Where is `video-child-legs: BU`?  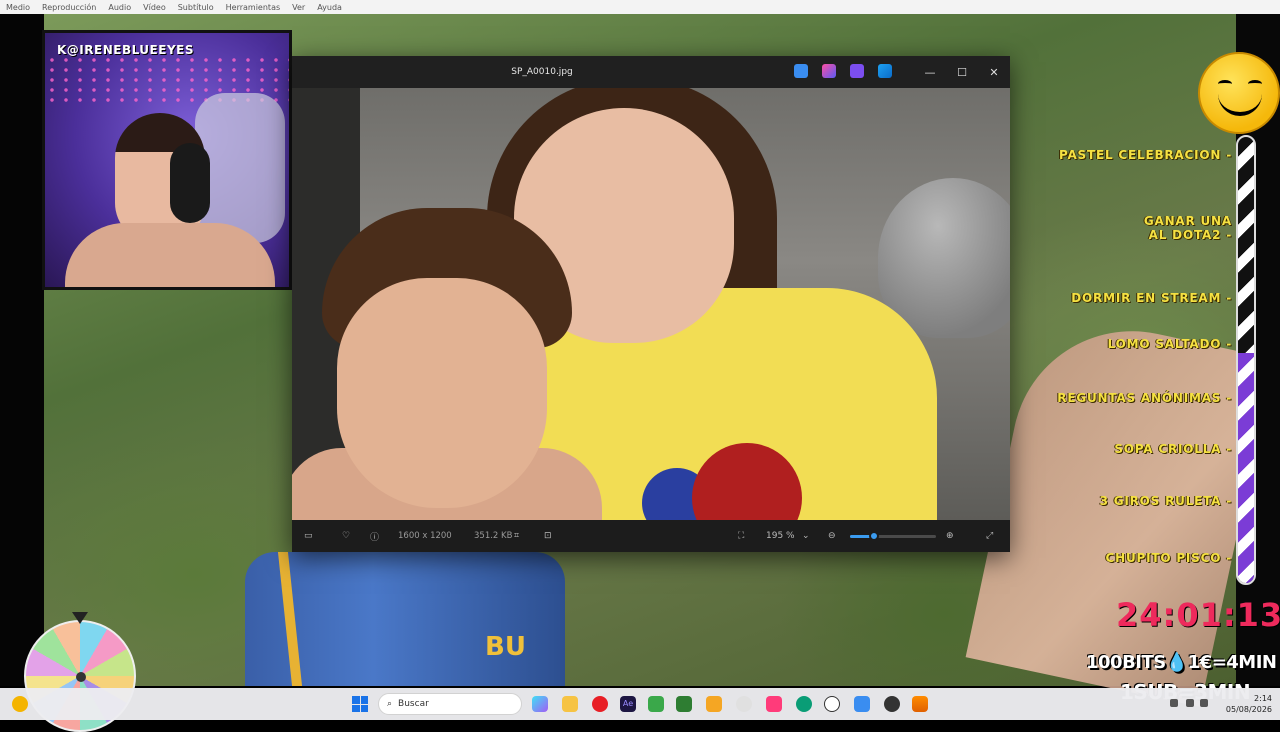
video-child-legs: BU is located at coordinates (405, 619).